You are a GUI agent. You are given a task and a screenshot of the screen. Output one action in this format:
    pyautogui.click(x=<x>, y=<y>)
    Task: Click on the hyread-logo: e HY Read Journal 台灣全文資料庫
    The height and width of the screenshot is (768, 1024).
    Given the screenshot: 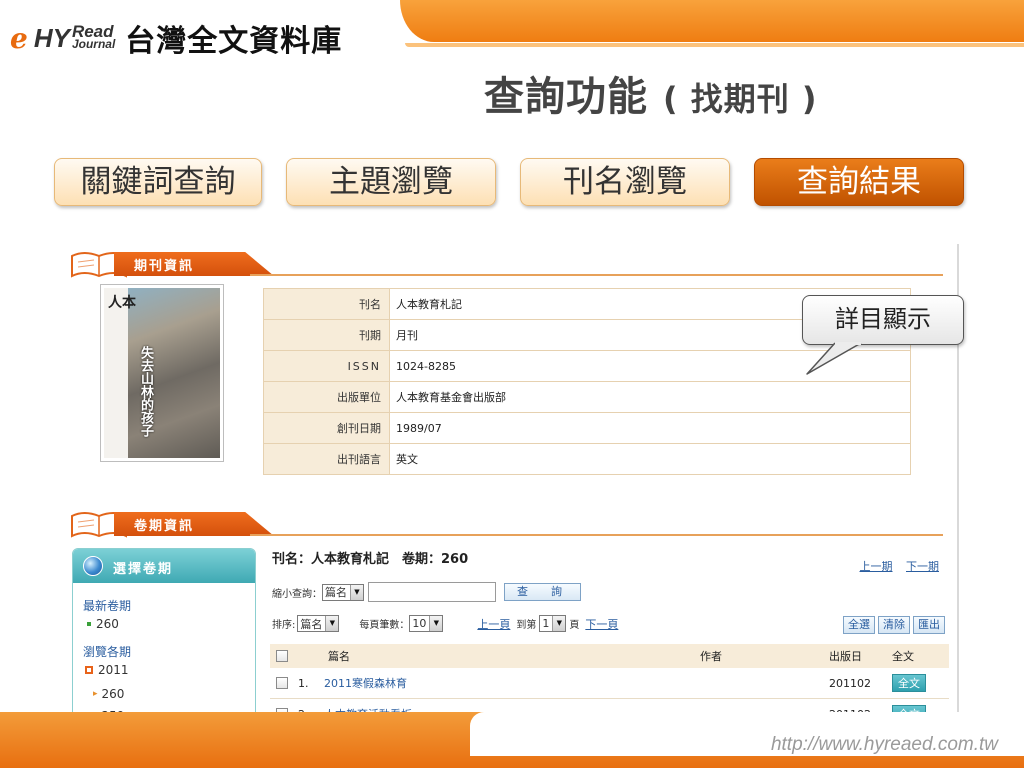 What is the action you would take?
    pyautogui.click(x=176, y=38)
    